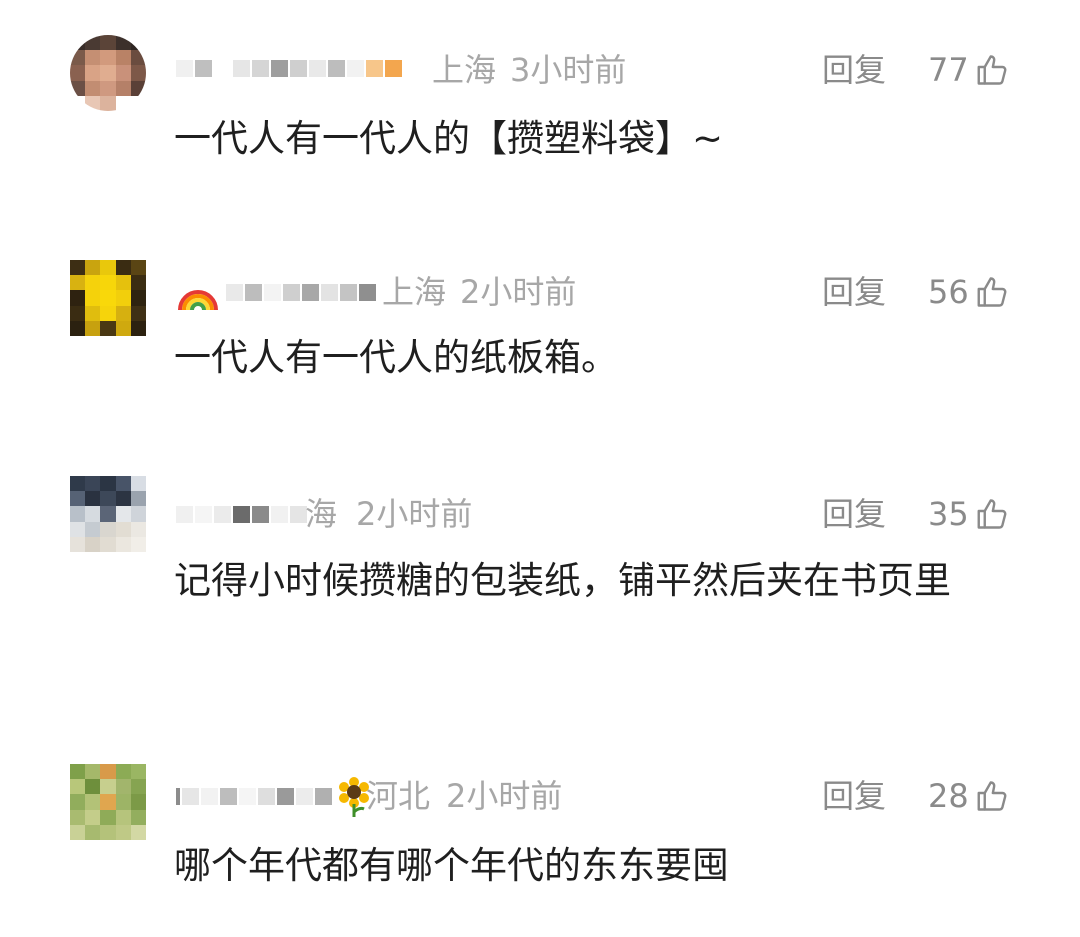 Image resolution: width=1080 pixels, height=937 pixels. What do you see at coordinates (568, 70) in the screenshot?
I see `timestamp: 3小时前` at bounding box center [568, 70].